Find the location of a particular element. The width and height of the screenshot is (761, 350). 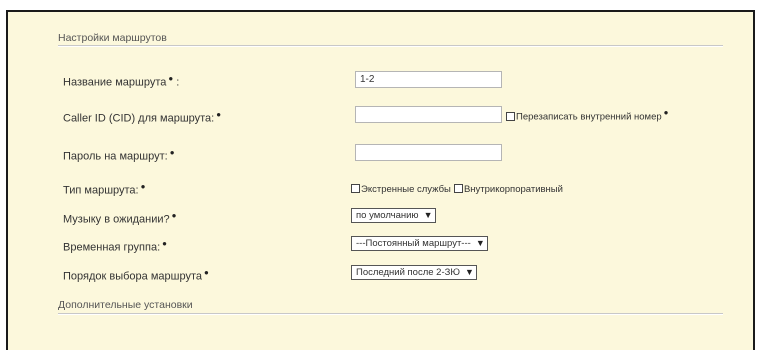

overwrite-extension-option: Перезаписать внутренний номер ● is located at coordinates (587, 115).